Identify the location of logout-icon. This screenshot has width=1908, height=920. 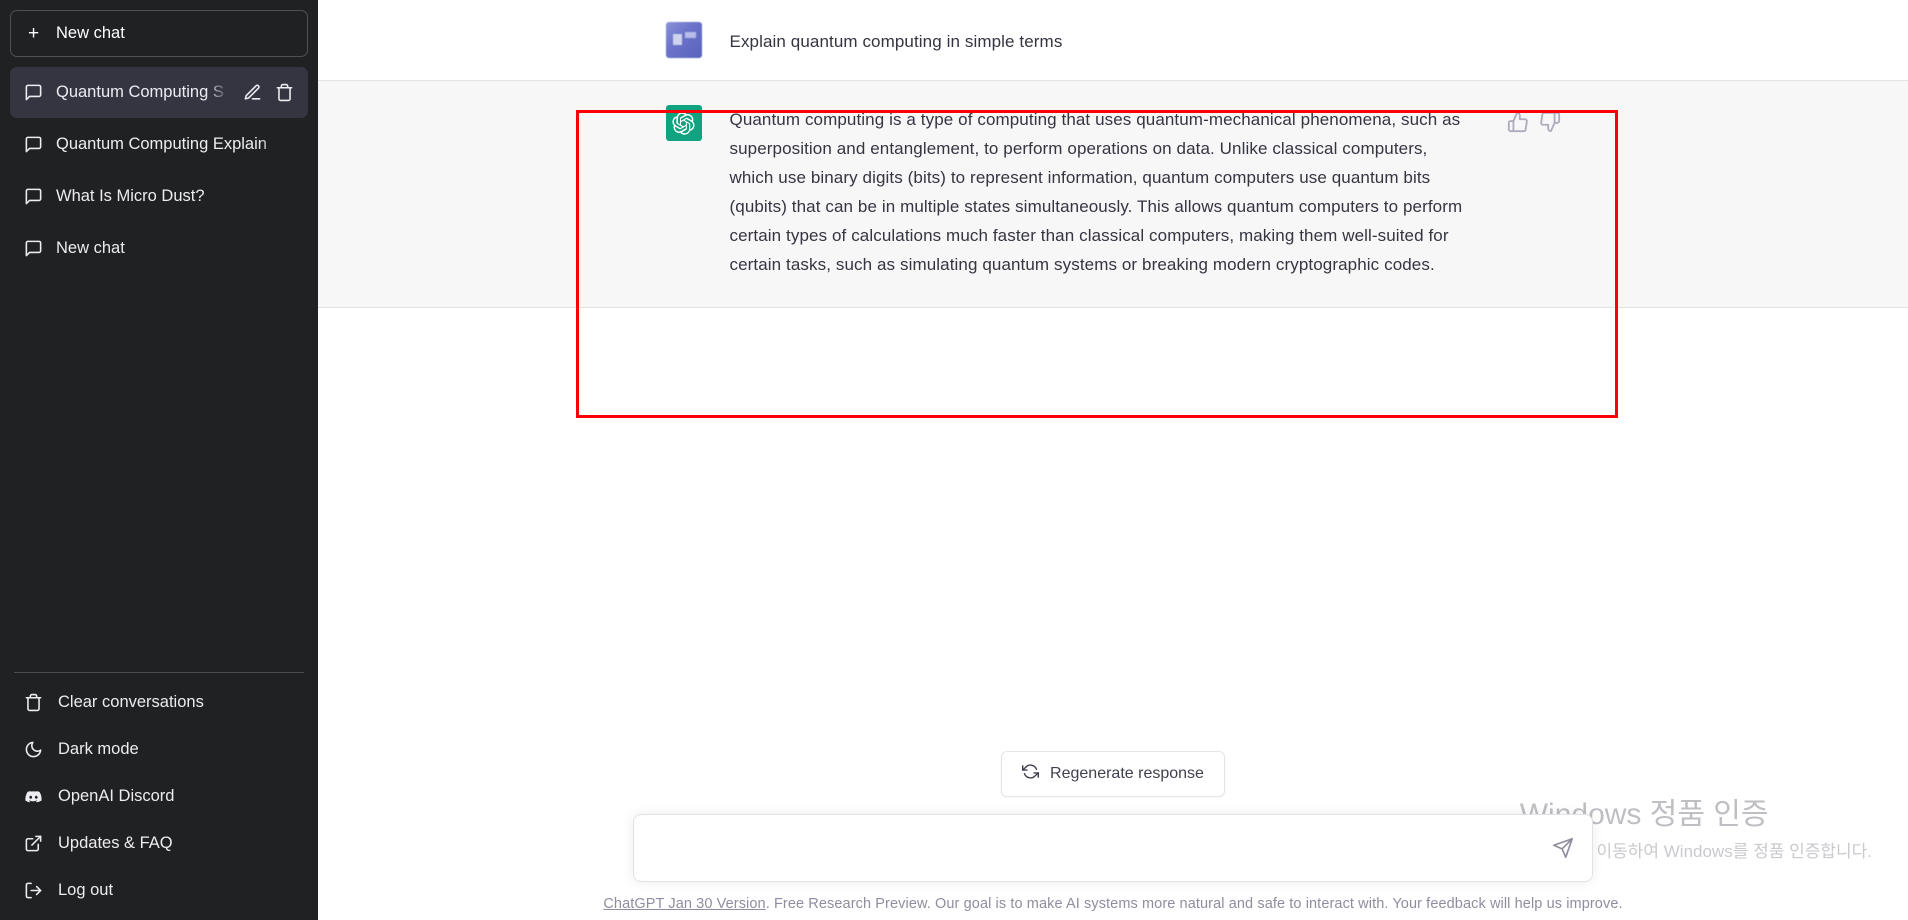
(33, 890).